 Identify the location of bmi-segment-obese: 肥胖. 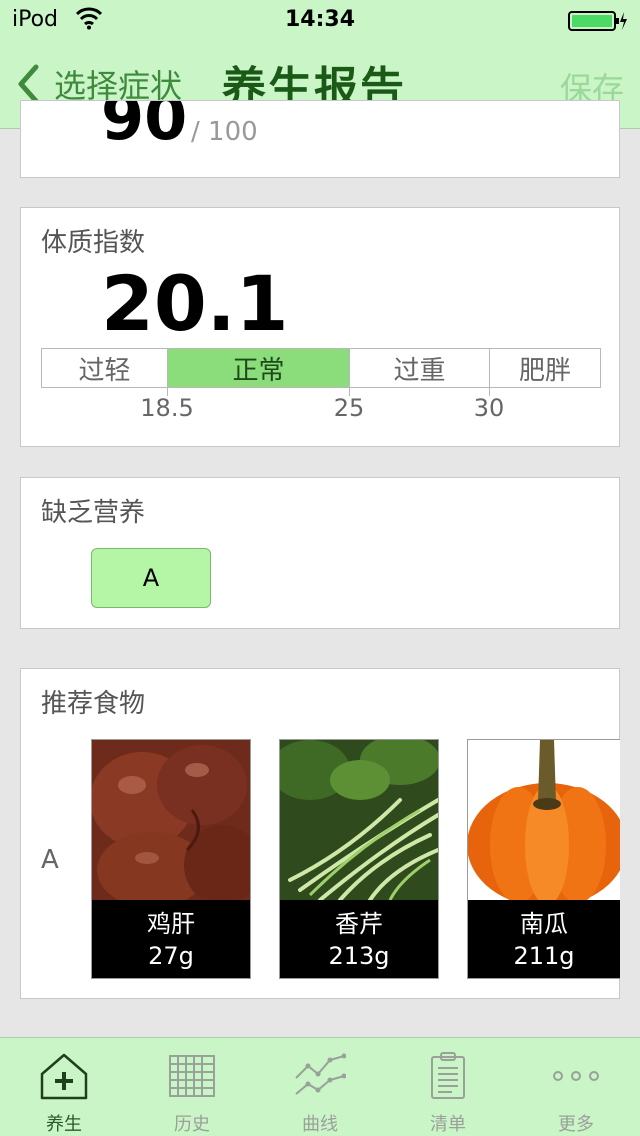
(544, 370).